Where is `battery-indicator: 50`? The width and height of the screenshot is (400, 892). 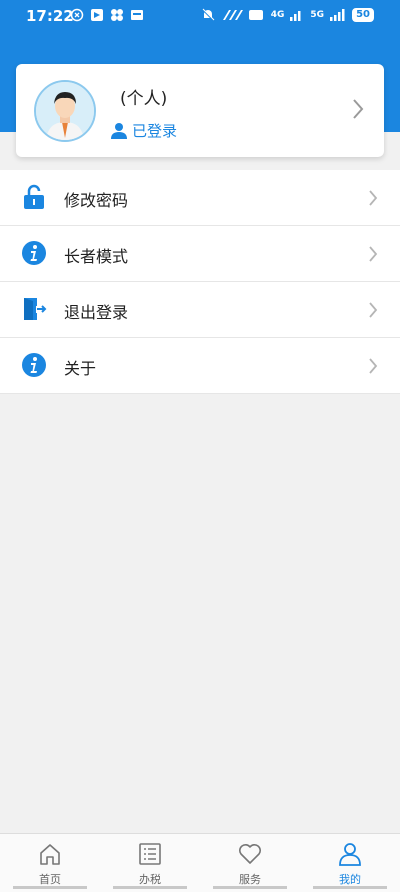 battery-indicator: 50 is located at coordinates (363, 15).